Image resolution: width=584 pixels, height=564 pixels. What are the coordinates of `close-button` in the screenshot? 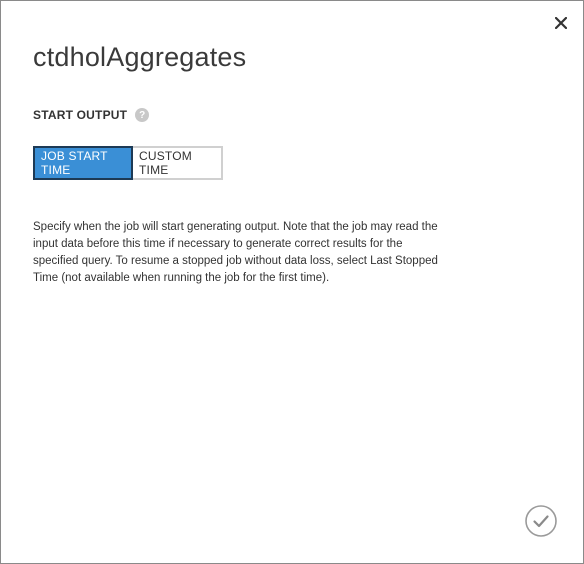 It's located at (561, 23).